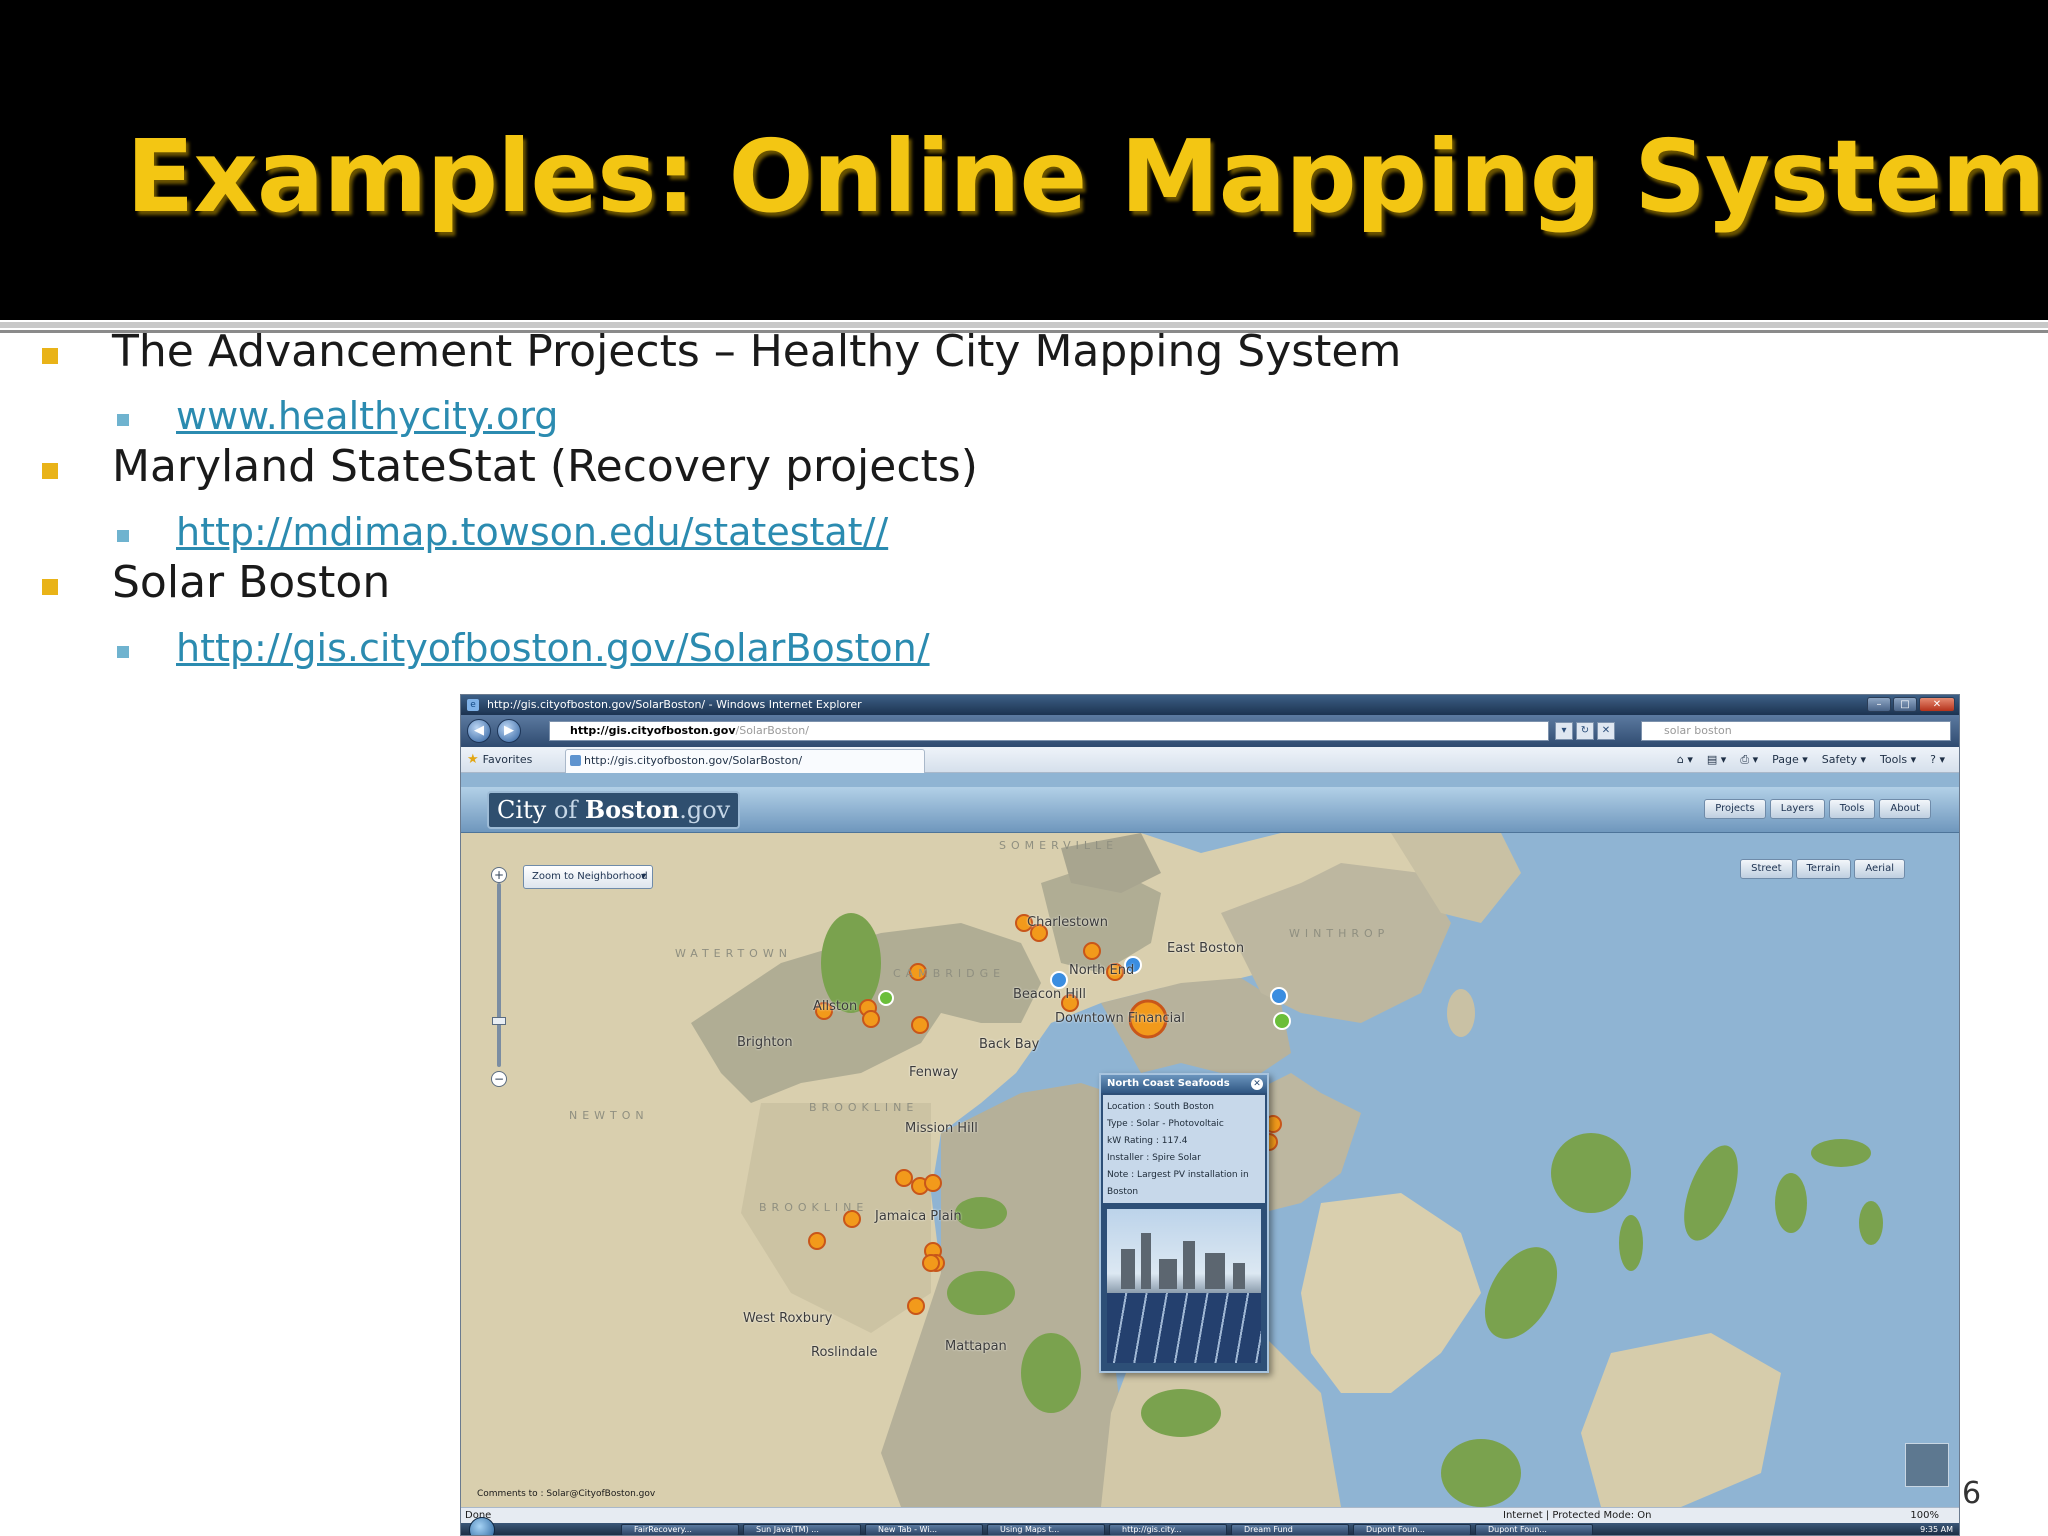  I want to click on browser-tab: http://gis.cityofboston.gov/SolarBoston/, so click(745, 761).